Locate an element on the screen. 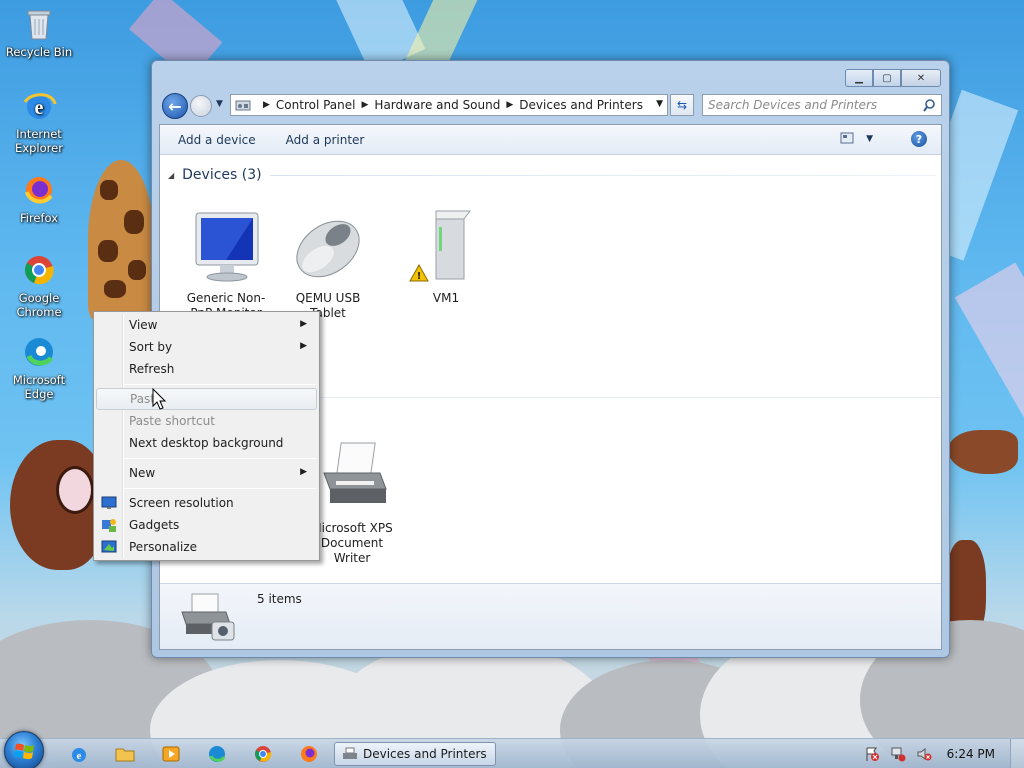 This screenshot has height=768, width=1024. clock: 6:24 PM is located at coordinates (971, 754).